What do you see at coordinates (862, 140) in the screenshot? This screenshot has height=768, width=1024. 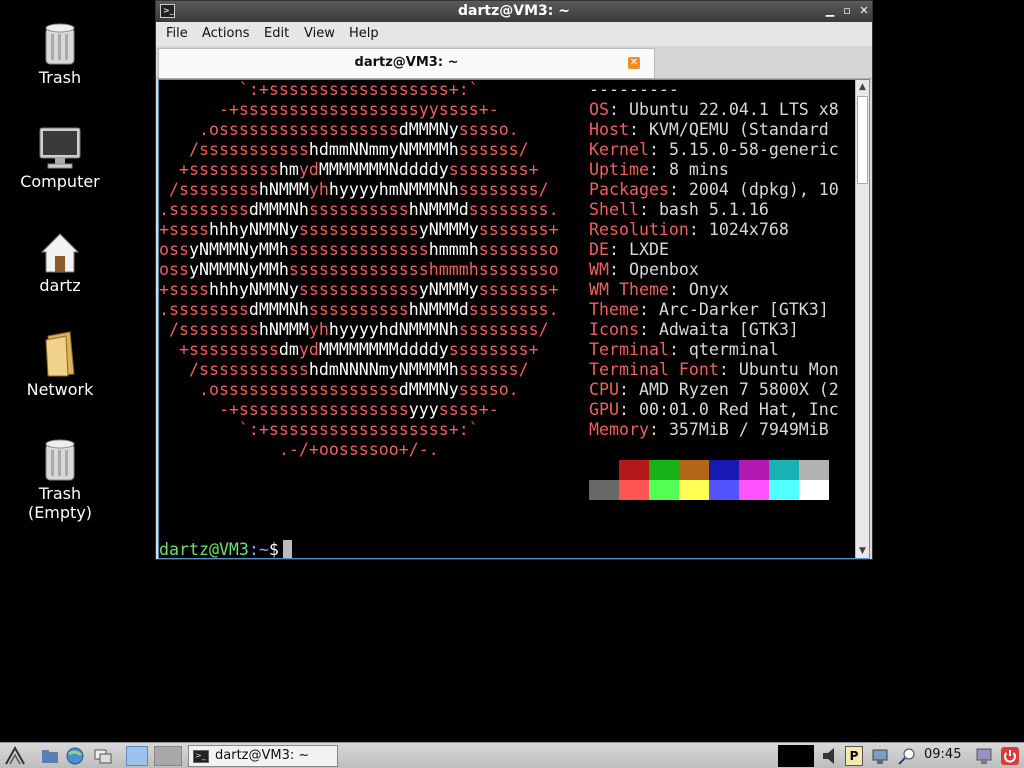 I see `scrollbar-thumb` at bounding box center [862, 140].